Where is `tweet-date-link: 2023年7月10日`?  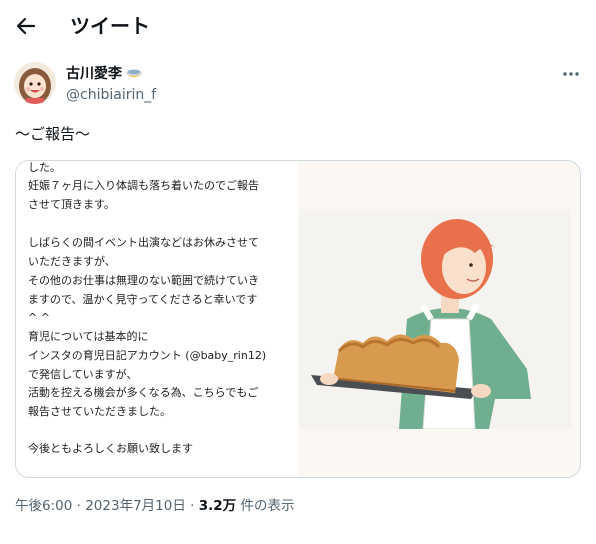
tweet-date-link: 2023年7月10日 is located at coordinates (135, 506).